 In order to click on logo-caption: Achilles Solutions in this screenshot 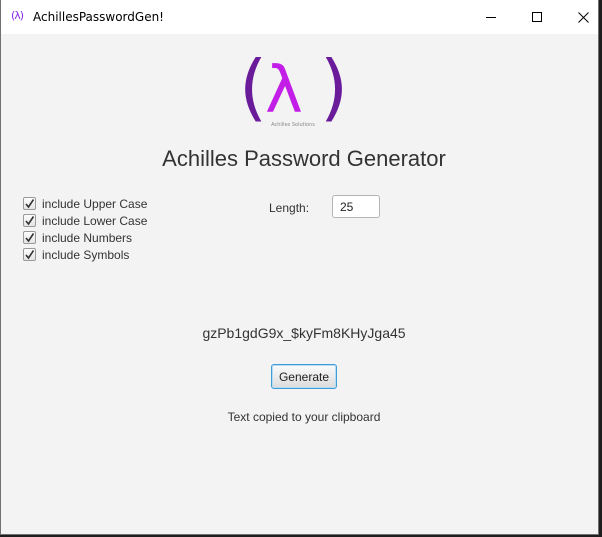, I will do `click(293, 125)`.